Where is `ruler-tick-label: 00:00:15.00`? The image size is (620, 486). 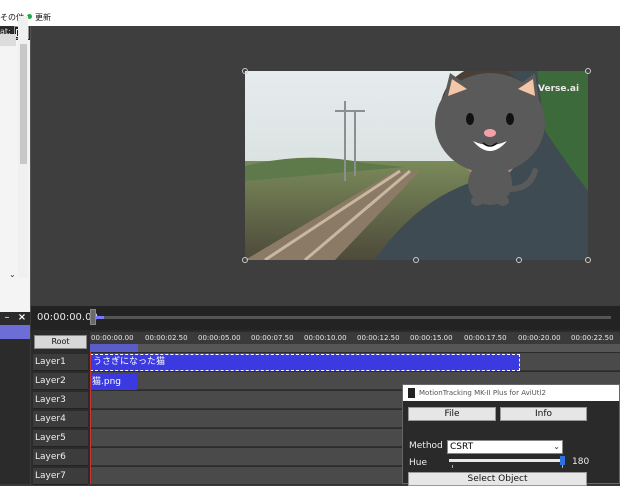 ruler-tick-label: 00:00:15.00 is located at coordinates (431, 338).